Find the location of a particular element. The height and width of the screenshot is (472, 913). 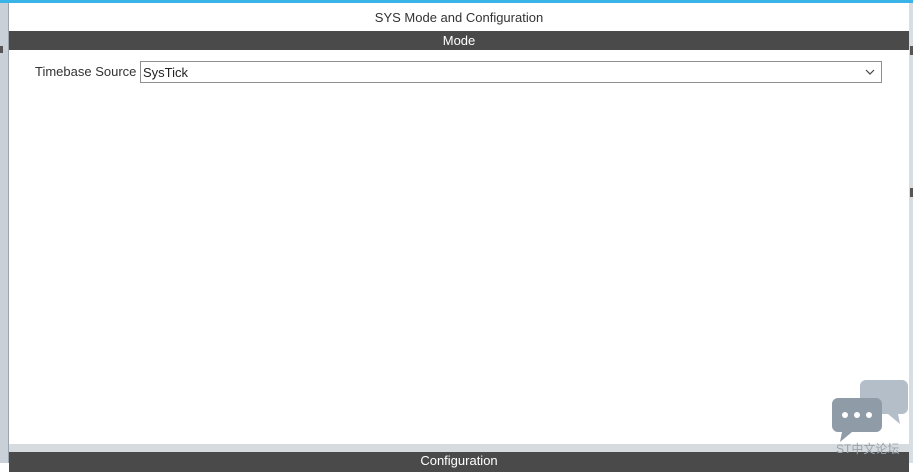

chevron-down-icon is located at coordinates (870, 72).